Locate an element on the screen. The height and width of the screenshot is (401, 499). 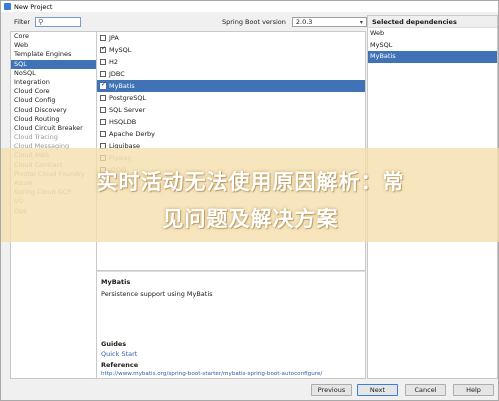
boot-version-value: 2.0.3 is located at coordinates (304, 22).